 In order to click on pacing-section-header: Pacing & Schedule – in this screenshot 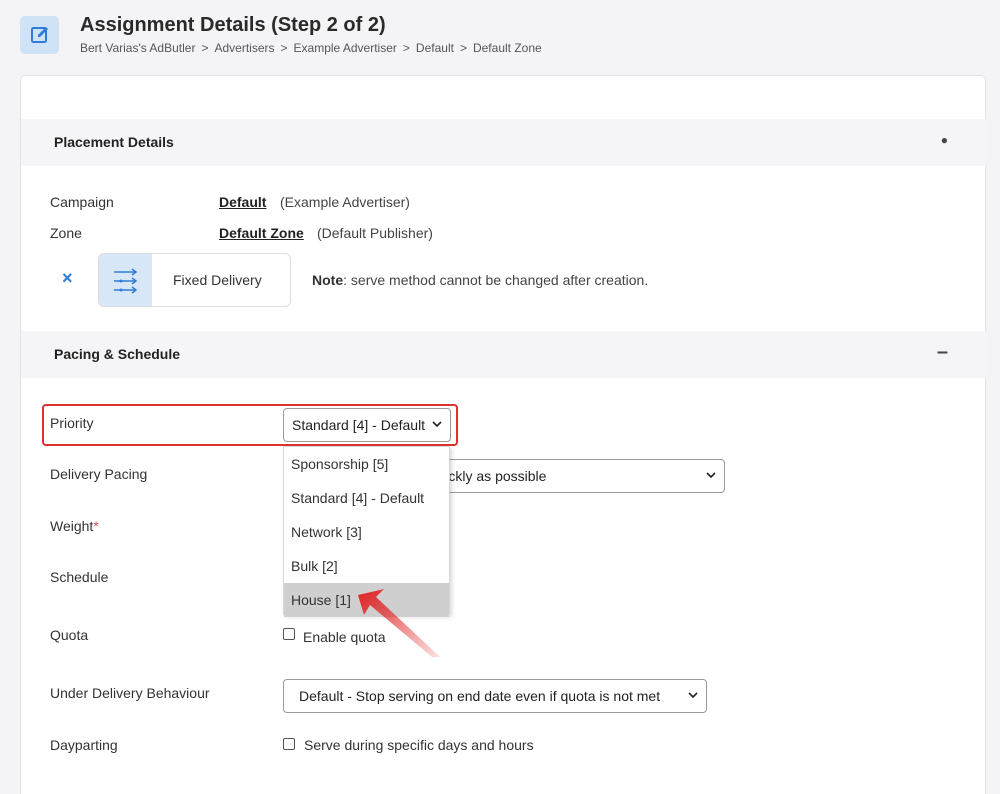, I will do `click(503, 354)`.